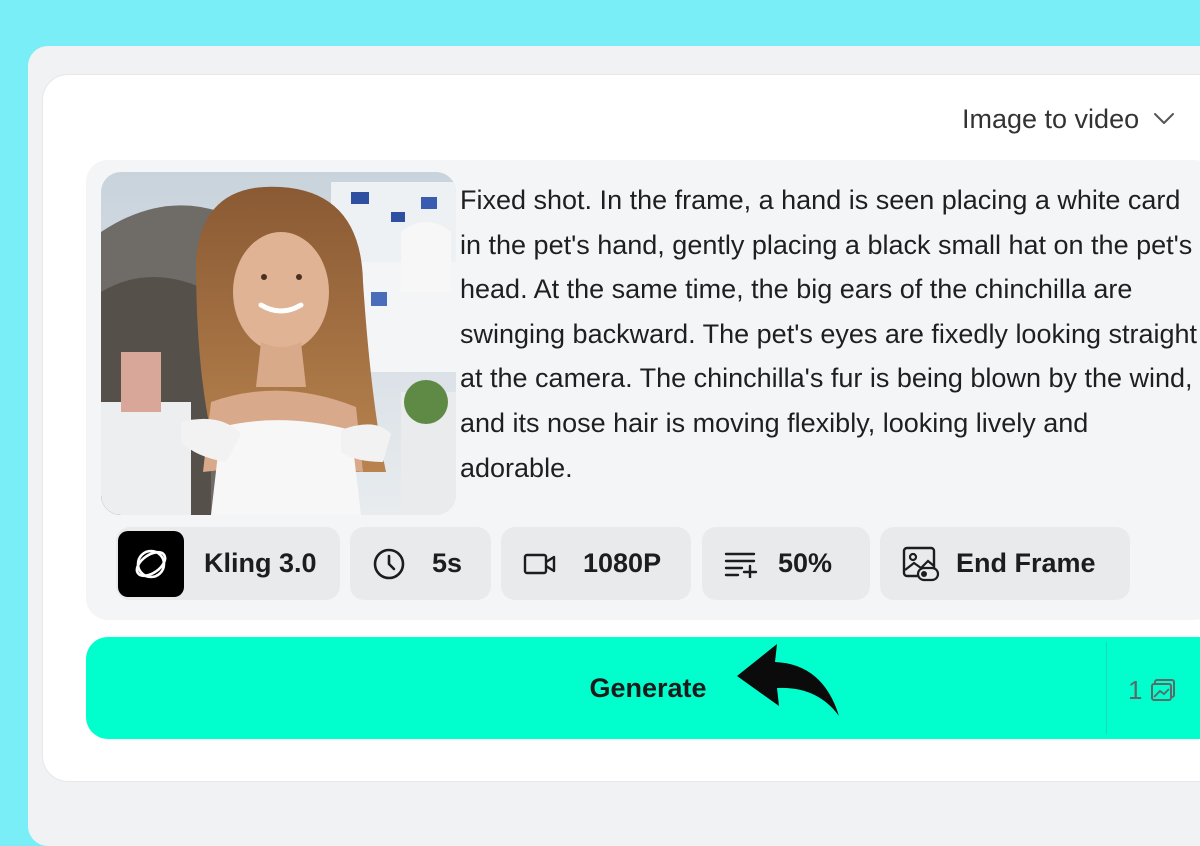 The height and width of the screenshot is (846, 1200). Describe the element at coordinates (1026, 563) in the screenshot. I see `end-frame-label: End Frame` at that location.